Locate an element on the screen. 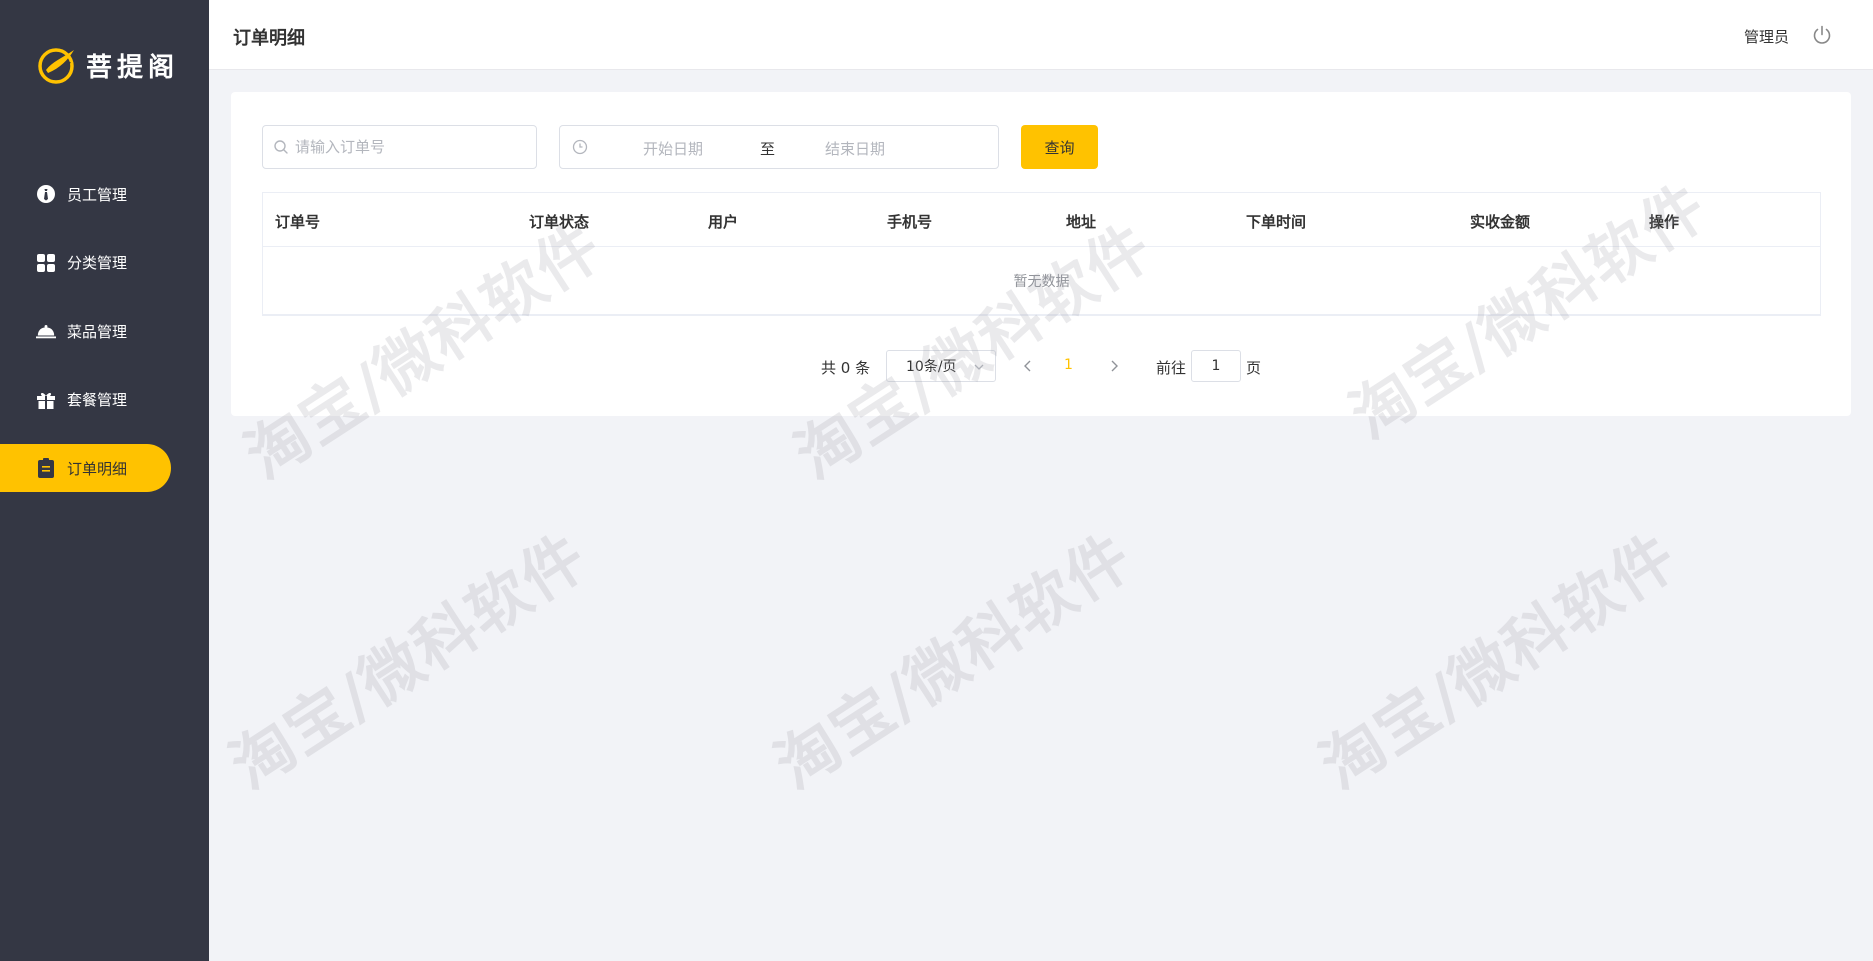 This screenshot has height=961, width=1873. sidebar-menu: 员工管理 分类管理 菜品管理 套餐管理 订单明细 is located at coordinates (104, 341).